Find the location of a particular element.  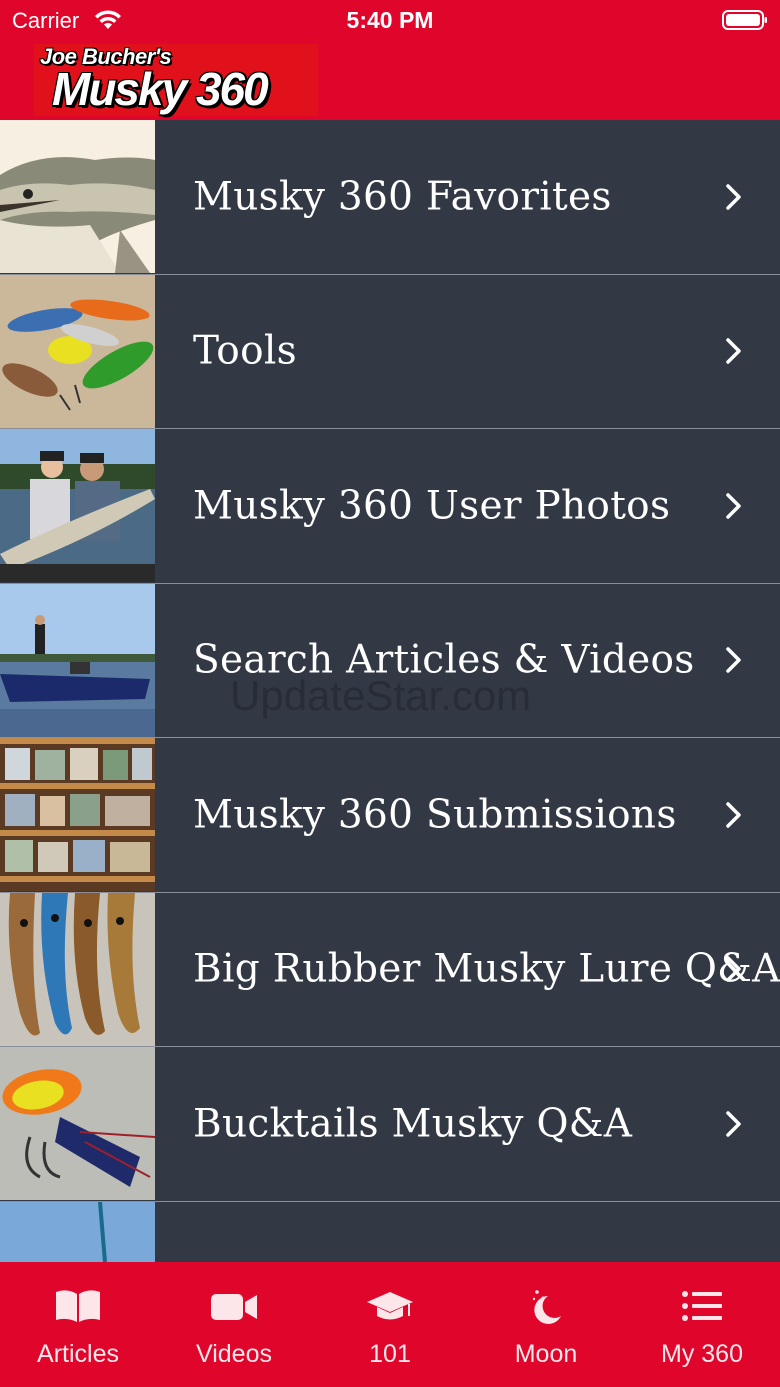

menu-item-label: Bucktails Musky Q&A is located at coordinates (413, 1124).